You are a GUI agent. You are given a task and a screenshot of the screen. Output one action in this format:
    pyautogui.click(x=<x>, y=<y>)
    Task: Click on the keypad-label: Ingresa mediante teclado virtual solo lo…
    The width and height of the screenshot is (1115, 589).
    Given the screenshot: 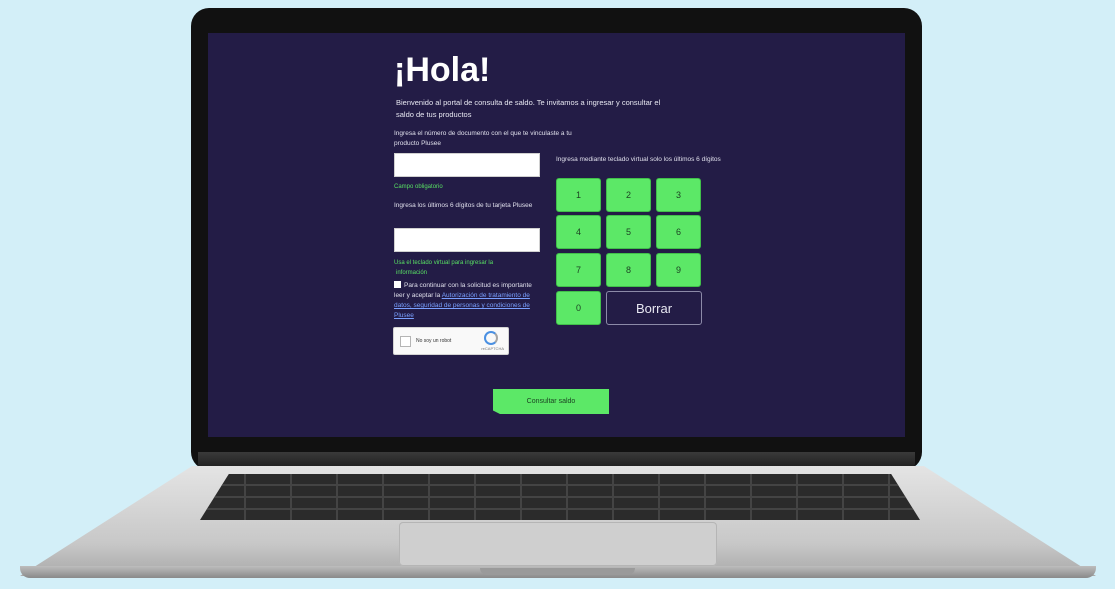 What is the action you would take?
    pyautogui.click(x=638, y=159)
    